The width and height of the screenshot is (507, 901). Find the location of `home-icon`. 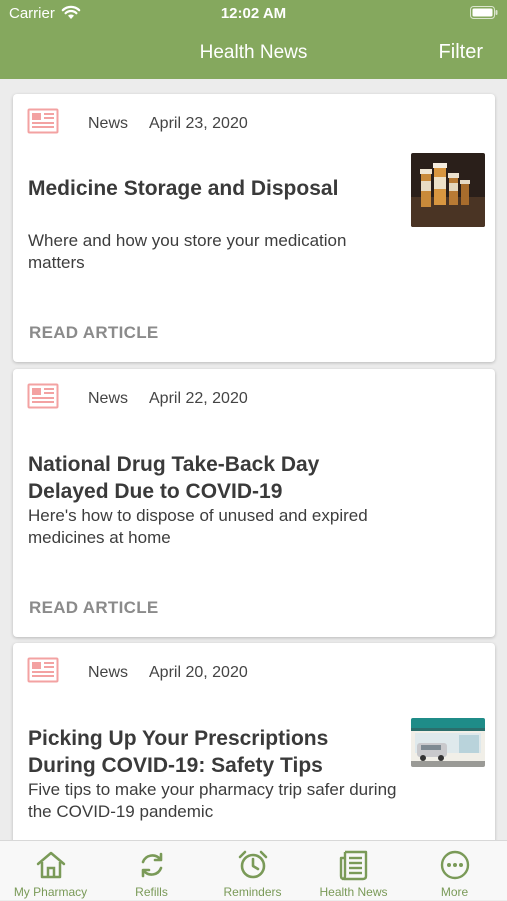

home-icon is located at coordinates (51, 865).